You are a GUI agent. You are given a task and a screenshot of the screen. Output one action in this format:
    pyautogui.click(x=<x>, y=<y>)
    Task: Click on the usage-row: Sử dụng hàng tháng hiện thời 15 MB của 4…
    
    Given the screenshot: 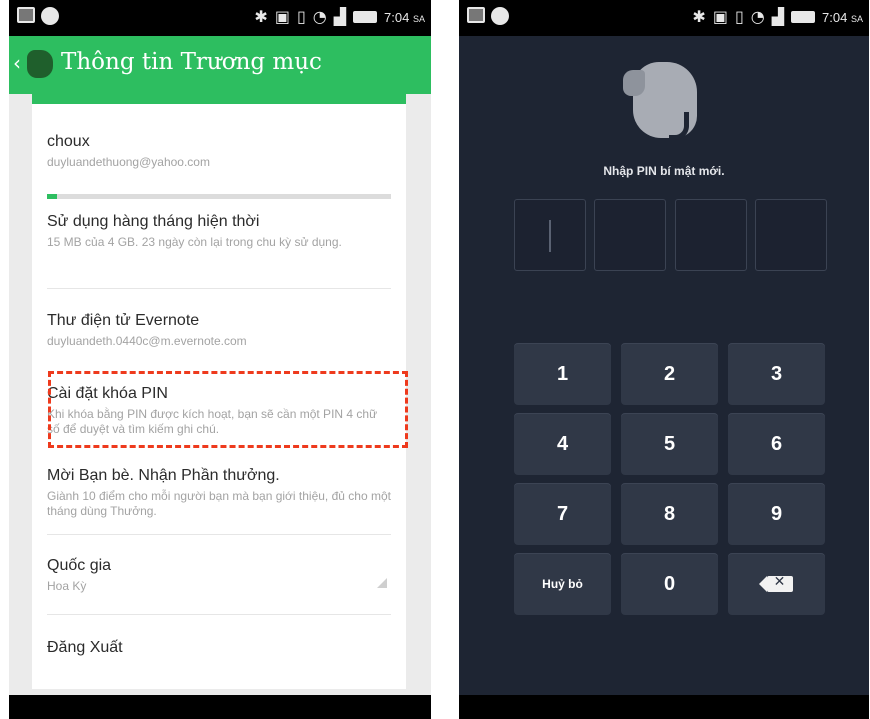 What is the action you would take?
    pyautogui.click(x=219, y=231)
    